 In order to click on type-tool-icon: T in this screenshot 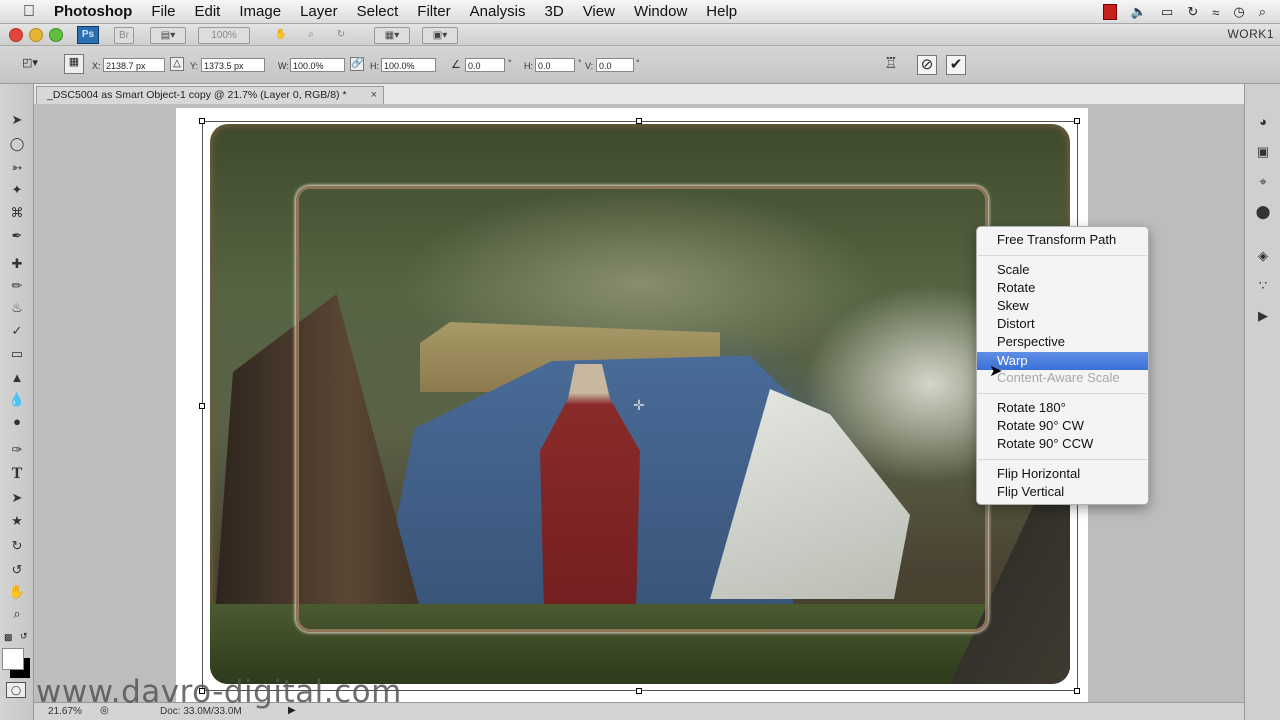, I will do `click(17, 474)`.